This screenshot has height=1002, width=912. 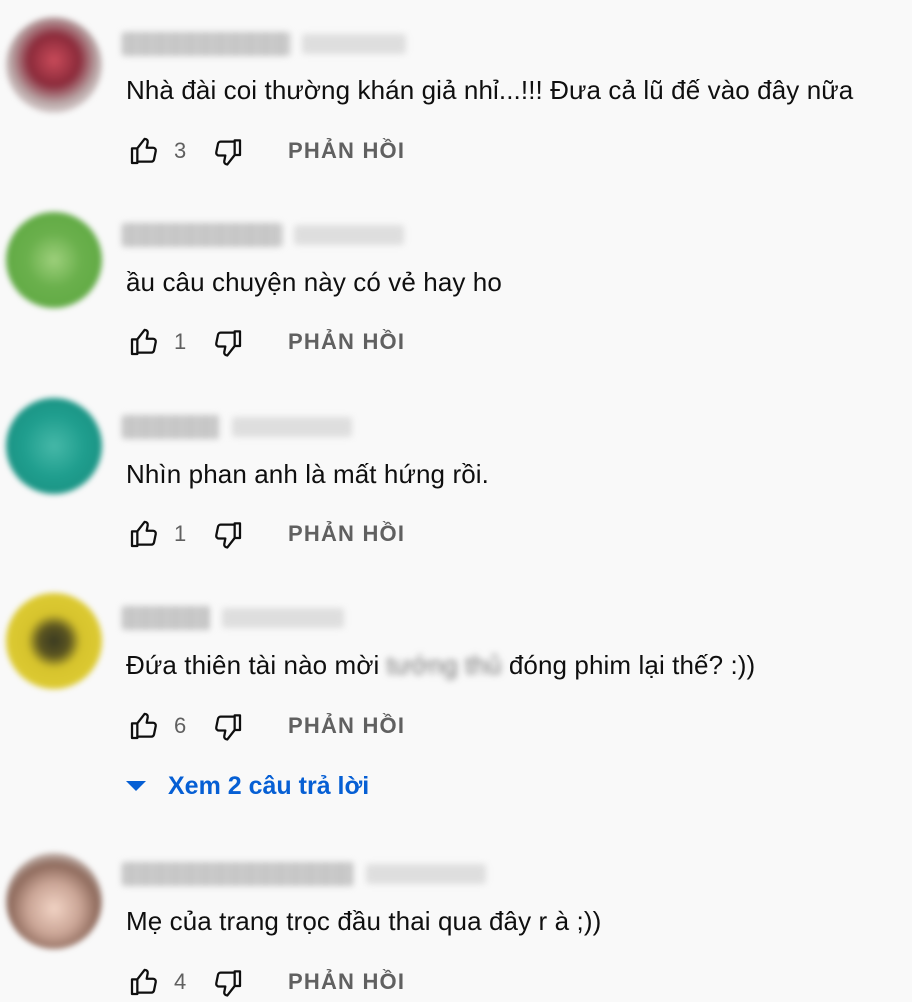 What do you see at coordinates (180, 981) in the screenshot?
I see `like-count: 4` at bounding box center [180, 981].